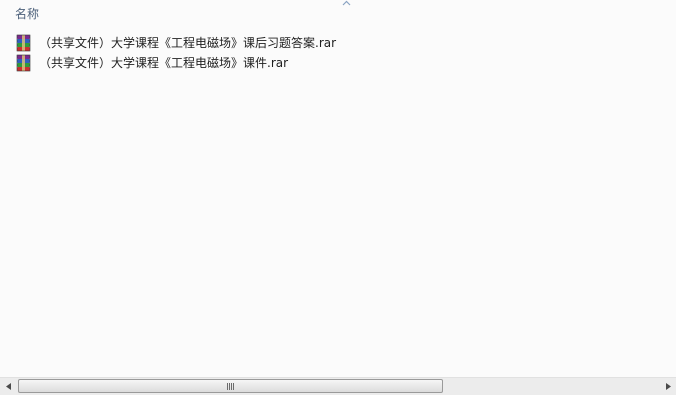 The height and width of the screenshot is (395, 676). I want to click on scroll-right-button, so click(667, 386).